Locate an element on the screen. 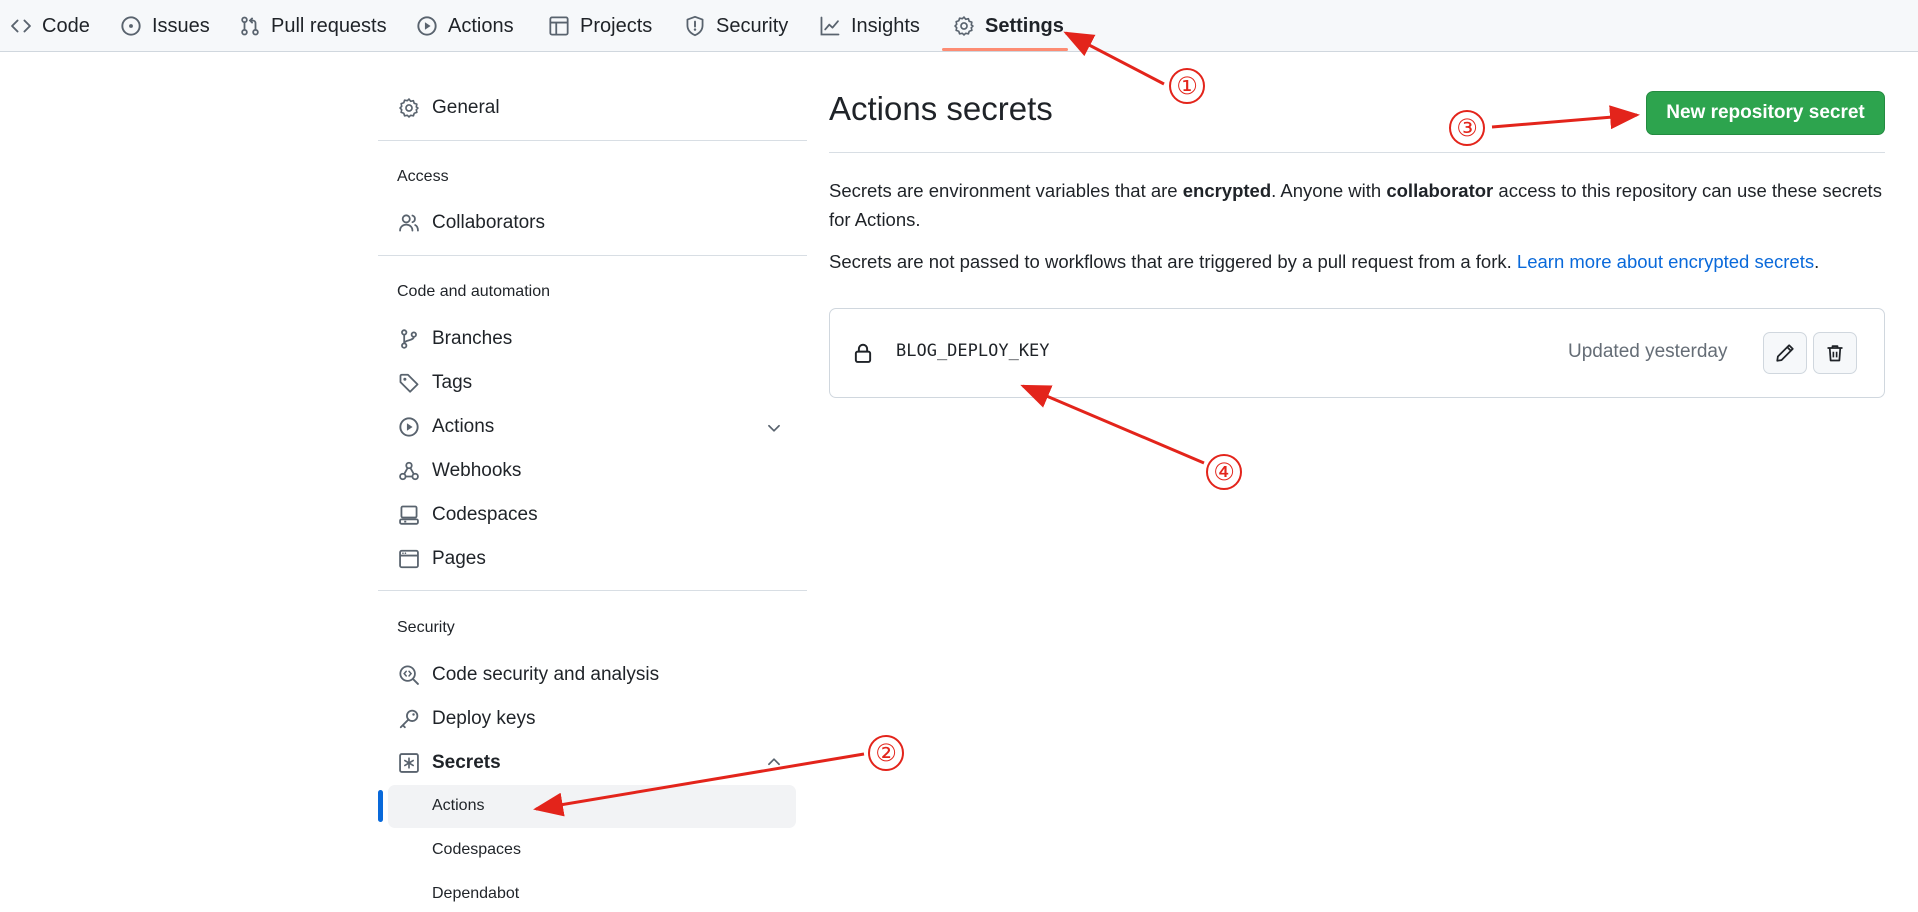 The image size is (1918, 912). sidebar-item-label: Tags is located at coordinates (452, 382).